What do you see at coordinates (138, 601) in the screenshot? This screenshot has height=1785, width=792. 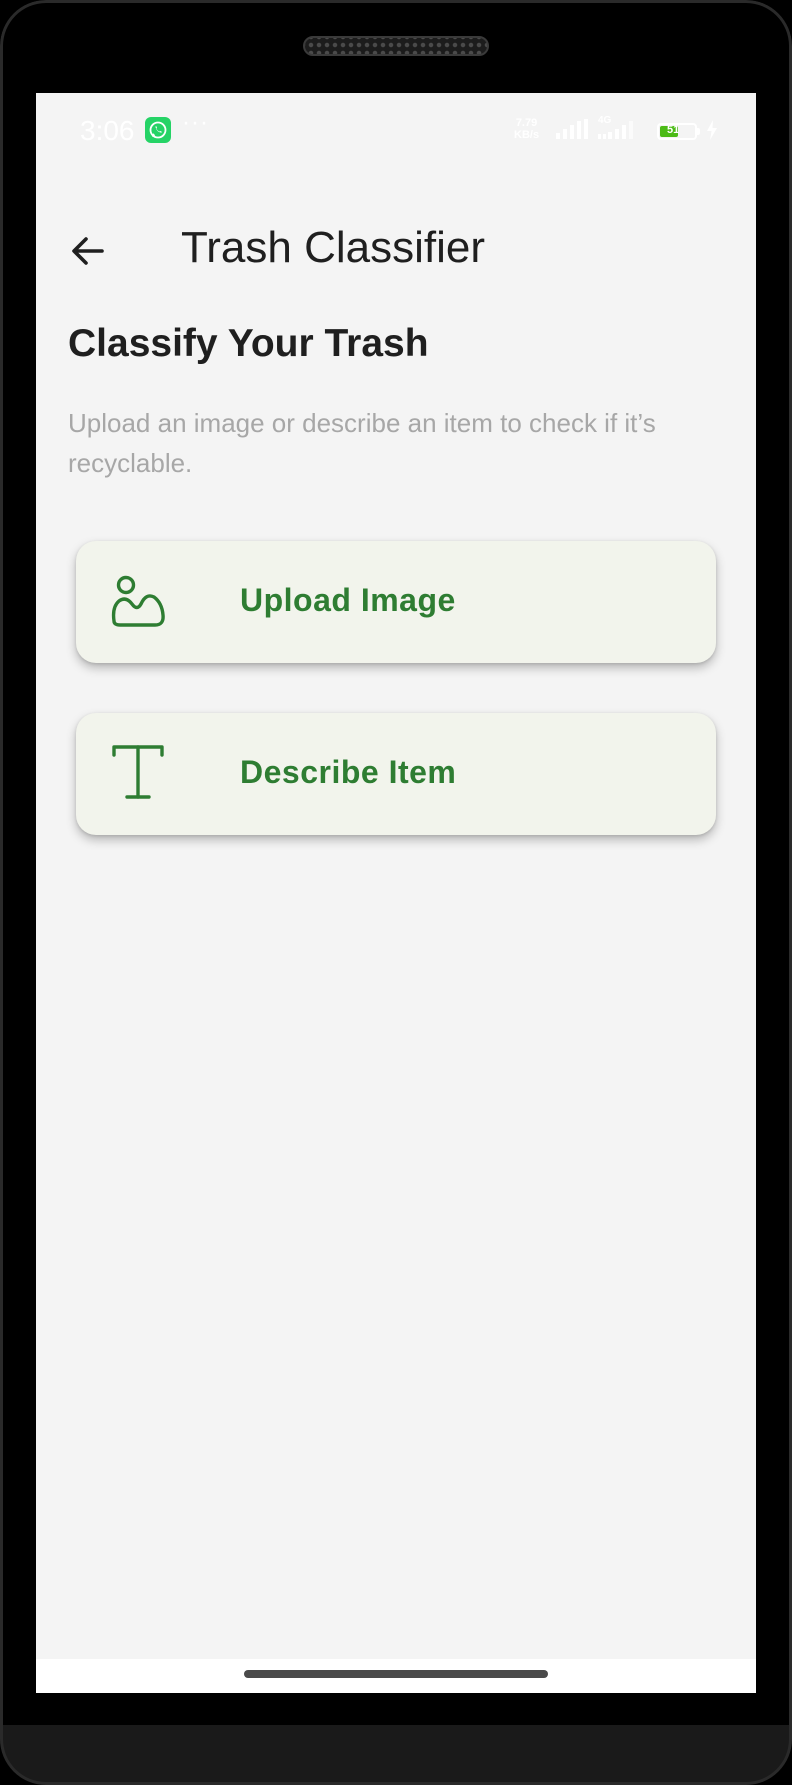 I see `image-icon` at bounding box center [138, 601].